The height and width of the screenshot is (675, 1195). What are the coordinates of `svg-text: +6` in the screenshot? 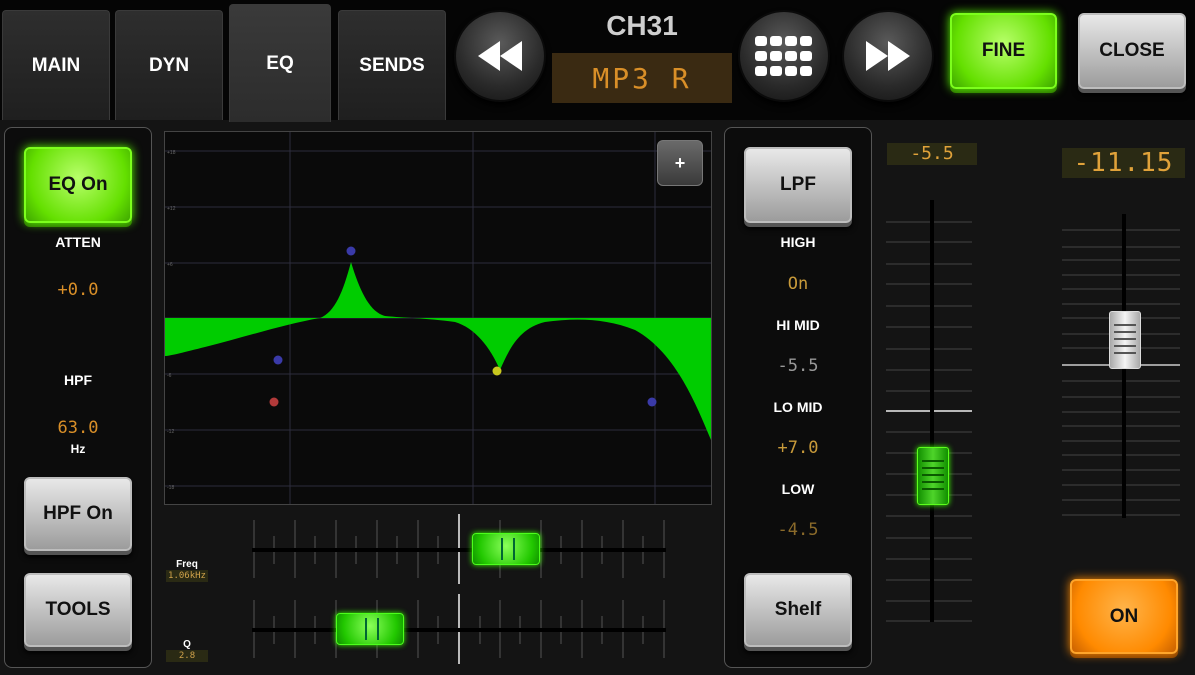 It's located at (170, 265).